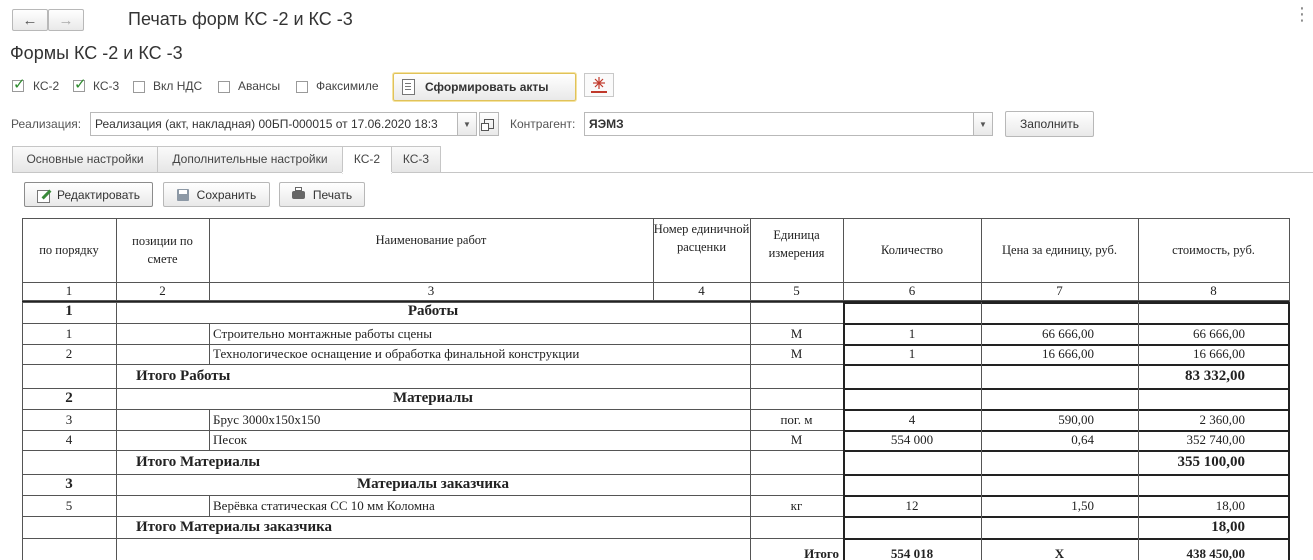 The height and width of the screenshot is (560, 1313). Describe the element at coordinates (1082, 505) in the screenshot. I see `unit-price: 1,50` at that location.